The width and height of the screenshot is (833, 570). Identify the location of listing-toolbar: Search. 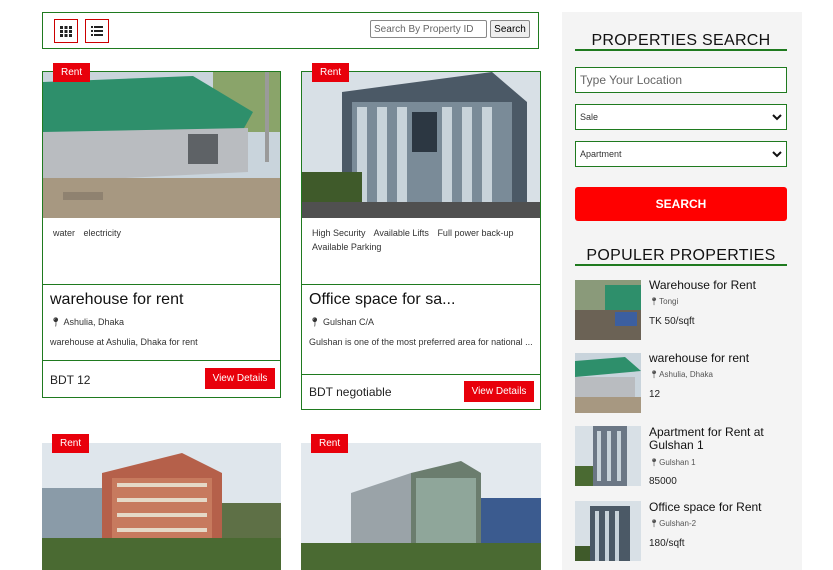
(290, 30).